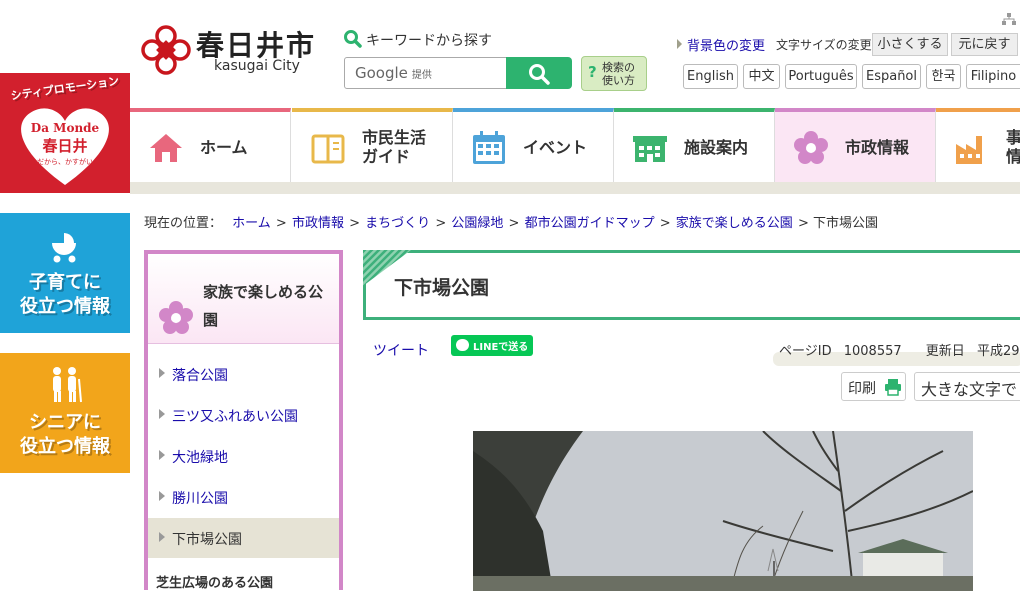 This screenshot has height=604, width=1020. I want to click on senior-info-line-2: 役立つ情報, so click(65, 446).